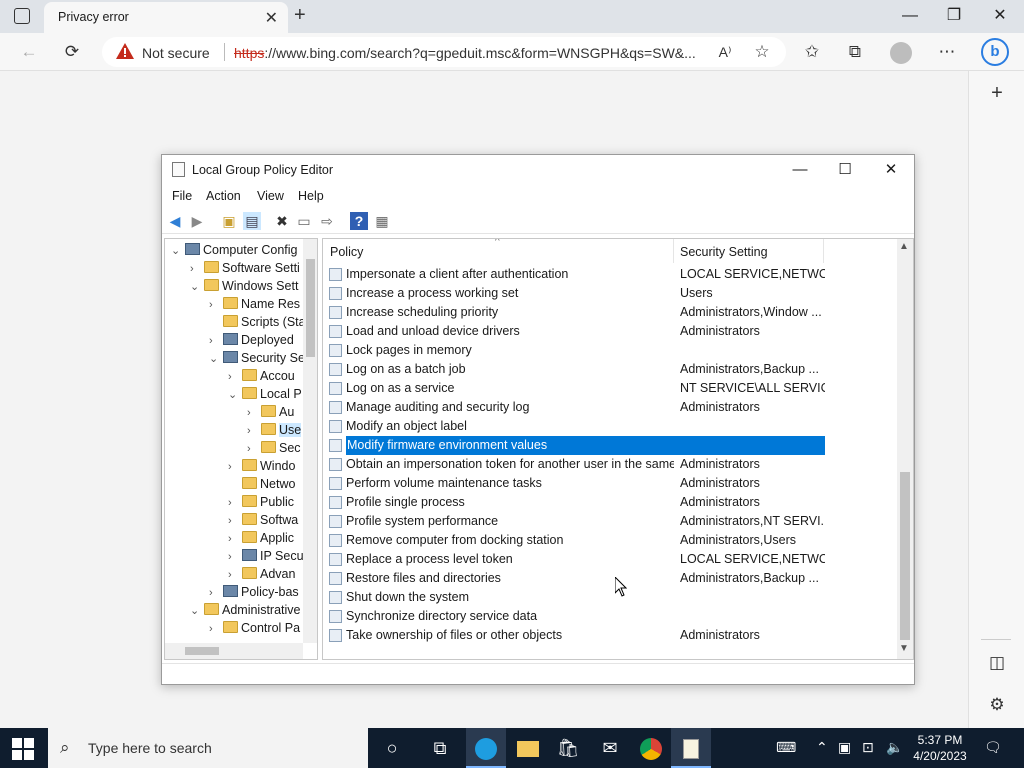 Image resolution: width=1024 pixels, height=768 pixels. What do you see at coordinates (568, 748) in the screenshot?
I see `store-icon: 🛍` at bounding box center [568, 748].